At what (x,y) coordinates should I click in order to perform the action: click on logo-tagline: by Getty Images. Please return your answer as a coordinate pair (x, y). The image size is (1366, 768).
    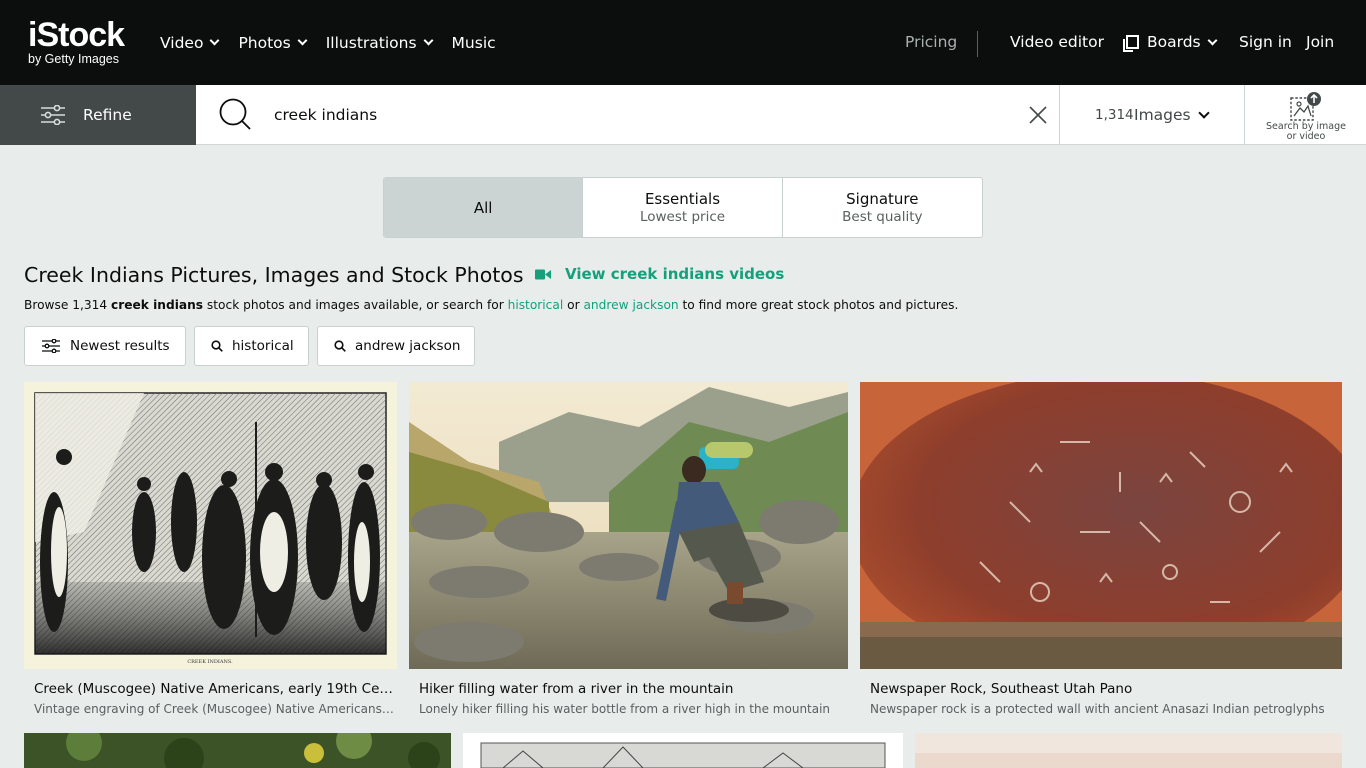
    Looking at the image, I should click on (74, 59).